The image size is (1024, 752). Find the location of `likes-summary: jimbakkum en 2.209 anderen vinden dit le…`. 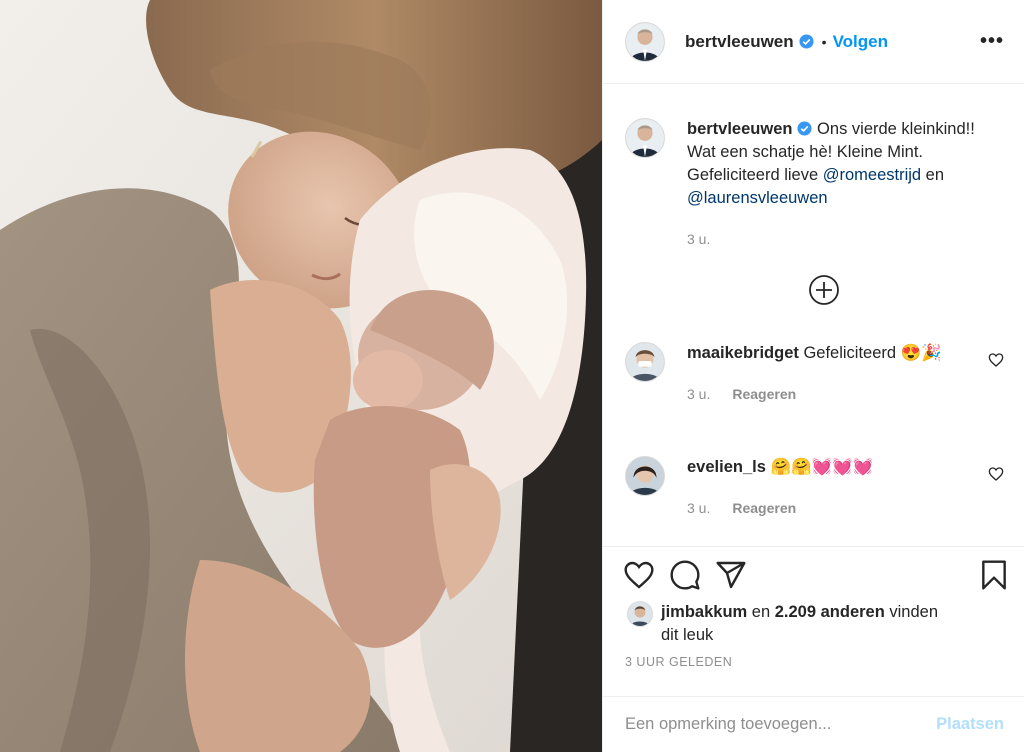

likes-summary: jimbakkum en 2.209 anderen vinden dit le… is located at coordinates (813, 621).